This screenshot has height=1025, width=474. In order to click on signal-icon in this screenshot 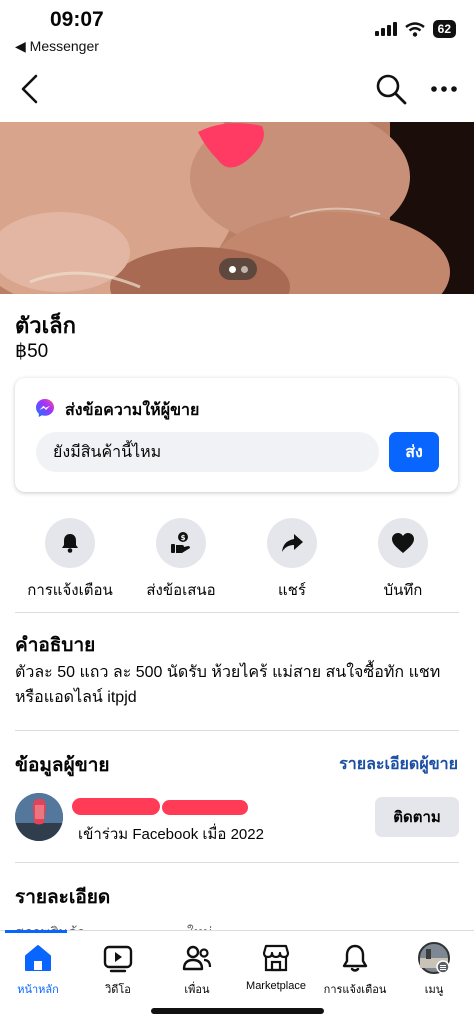, I will do `click(385, 29)`.